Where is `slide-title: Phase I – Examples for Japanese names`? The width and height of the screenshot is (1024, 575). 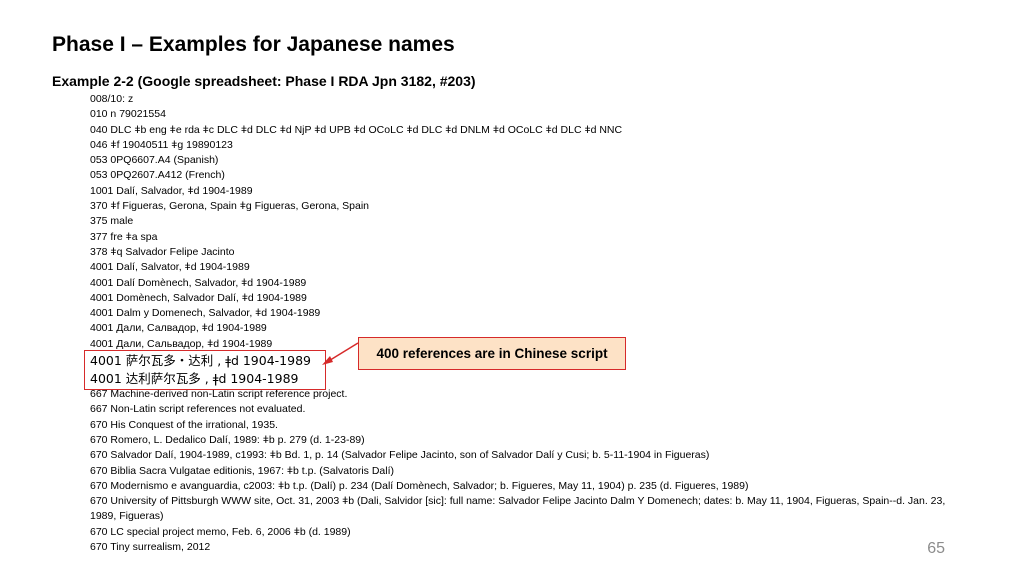
slide-title: Phase I – Examples for Japanese names is located at coordinates (253, 44).